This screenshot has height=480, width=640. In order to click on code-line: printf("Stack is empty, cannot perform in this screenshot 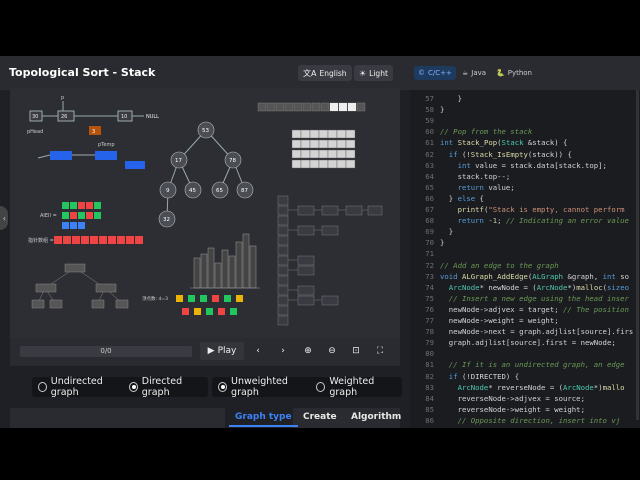, I will do `click(541, 209)`.